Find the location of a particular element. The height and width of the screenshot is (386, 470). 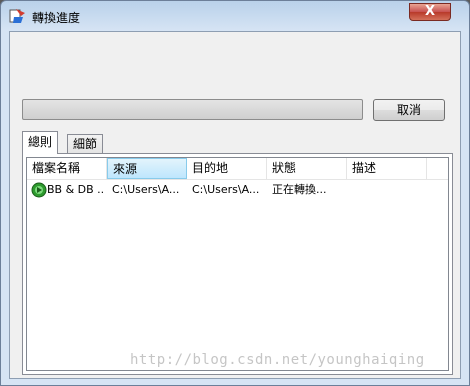

column-header-status: 狀態 is located at coordinates (307, 168).